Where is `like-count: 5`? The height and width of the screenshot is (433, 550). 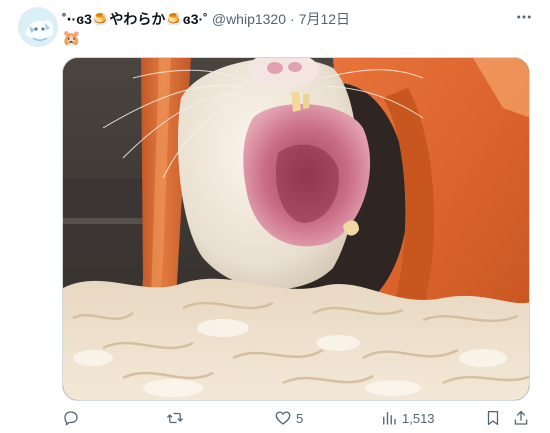
like-count: 5 is located at coordinates (300, 418).